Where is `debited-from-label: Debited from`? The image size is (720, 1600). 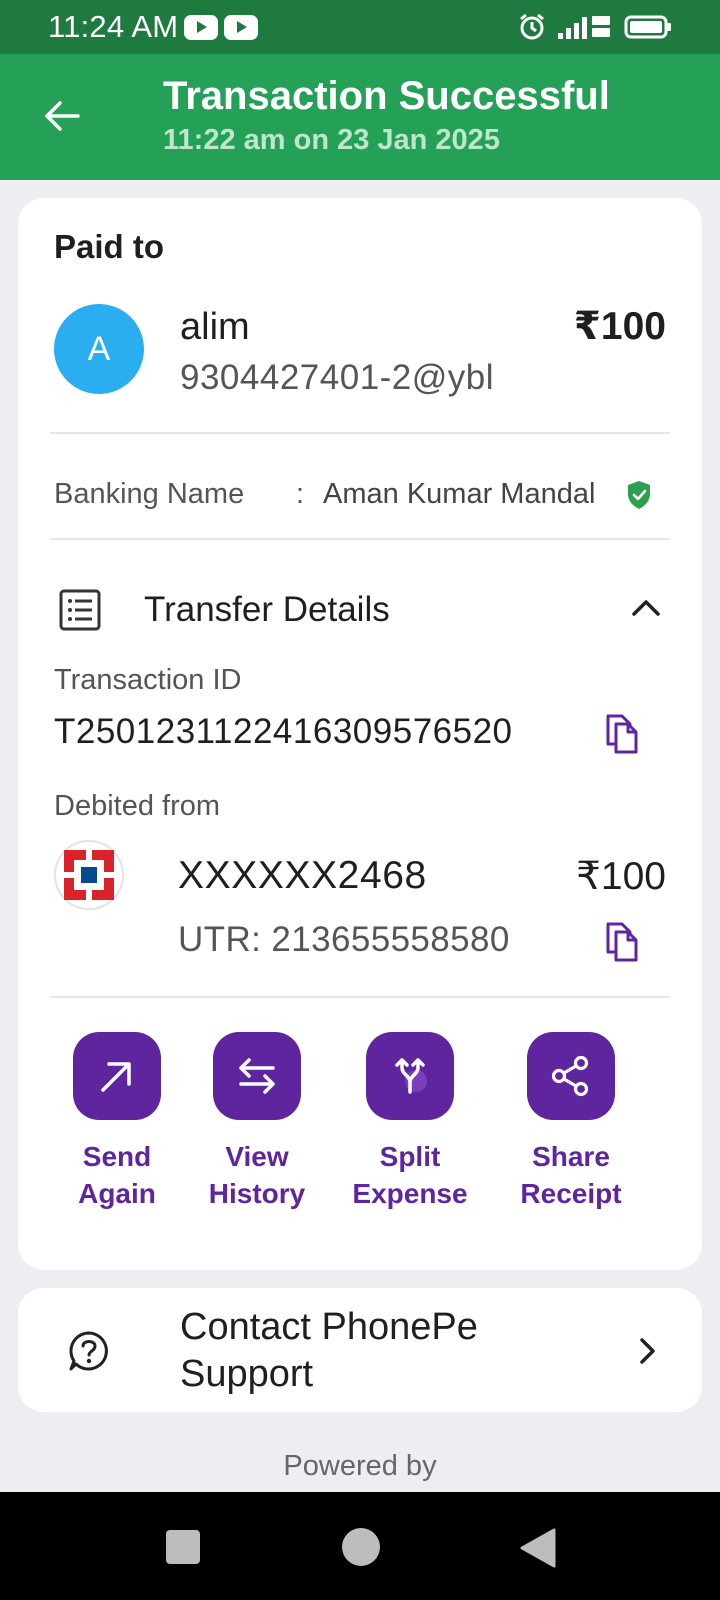 debited-from-label: Debited from is located at coordinates (137, 806).